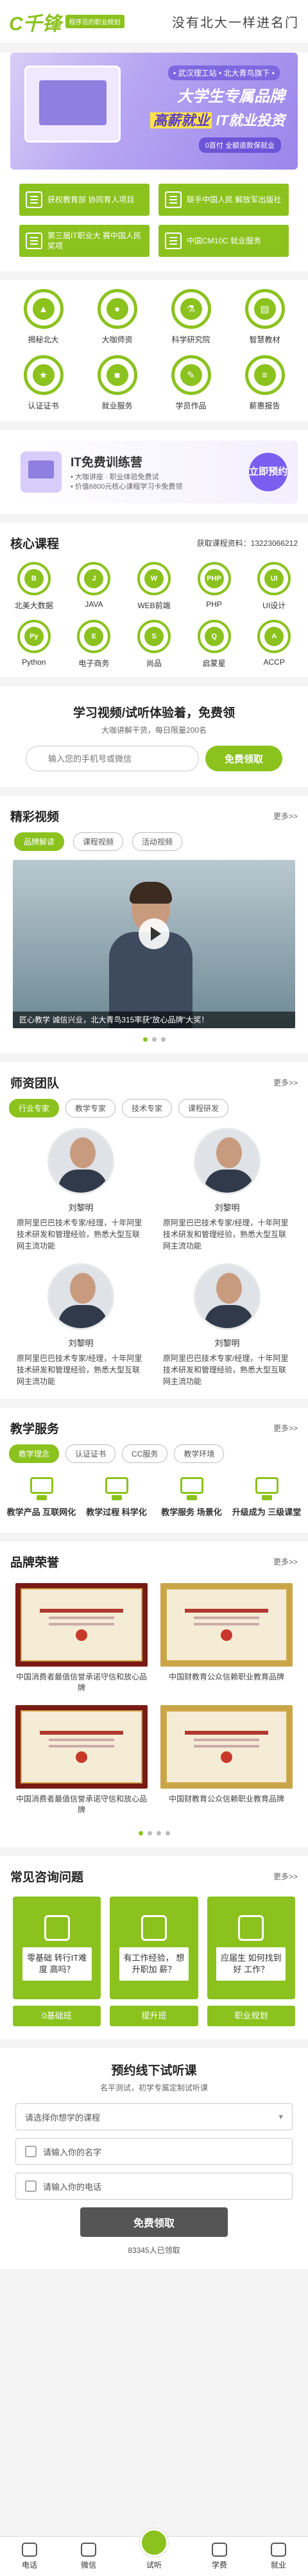 Image resolution: width=308 pixels, height=2576 pixels. What do you see at coordinates (99, 841) in the screenshot?
I see `tab-course-video: 课程视频` at bounding box center [99, 841].